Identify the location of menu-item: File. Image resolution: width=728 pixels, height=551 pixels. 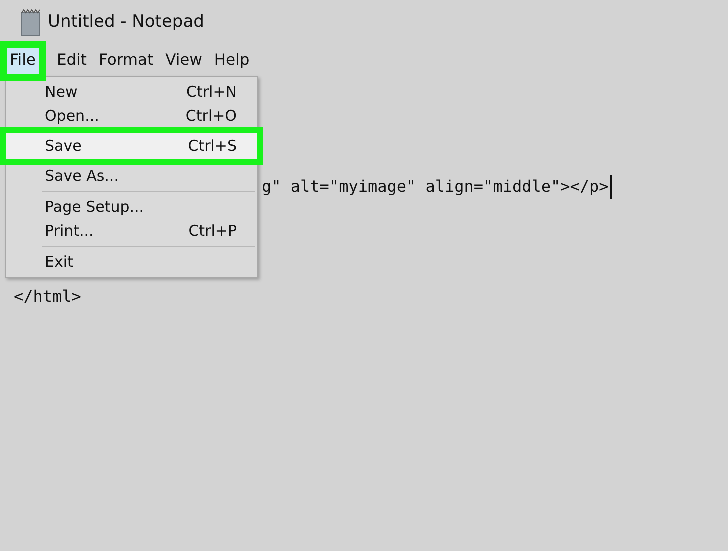
(23, 61).